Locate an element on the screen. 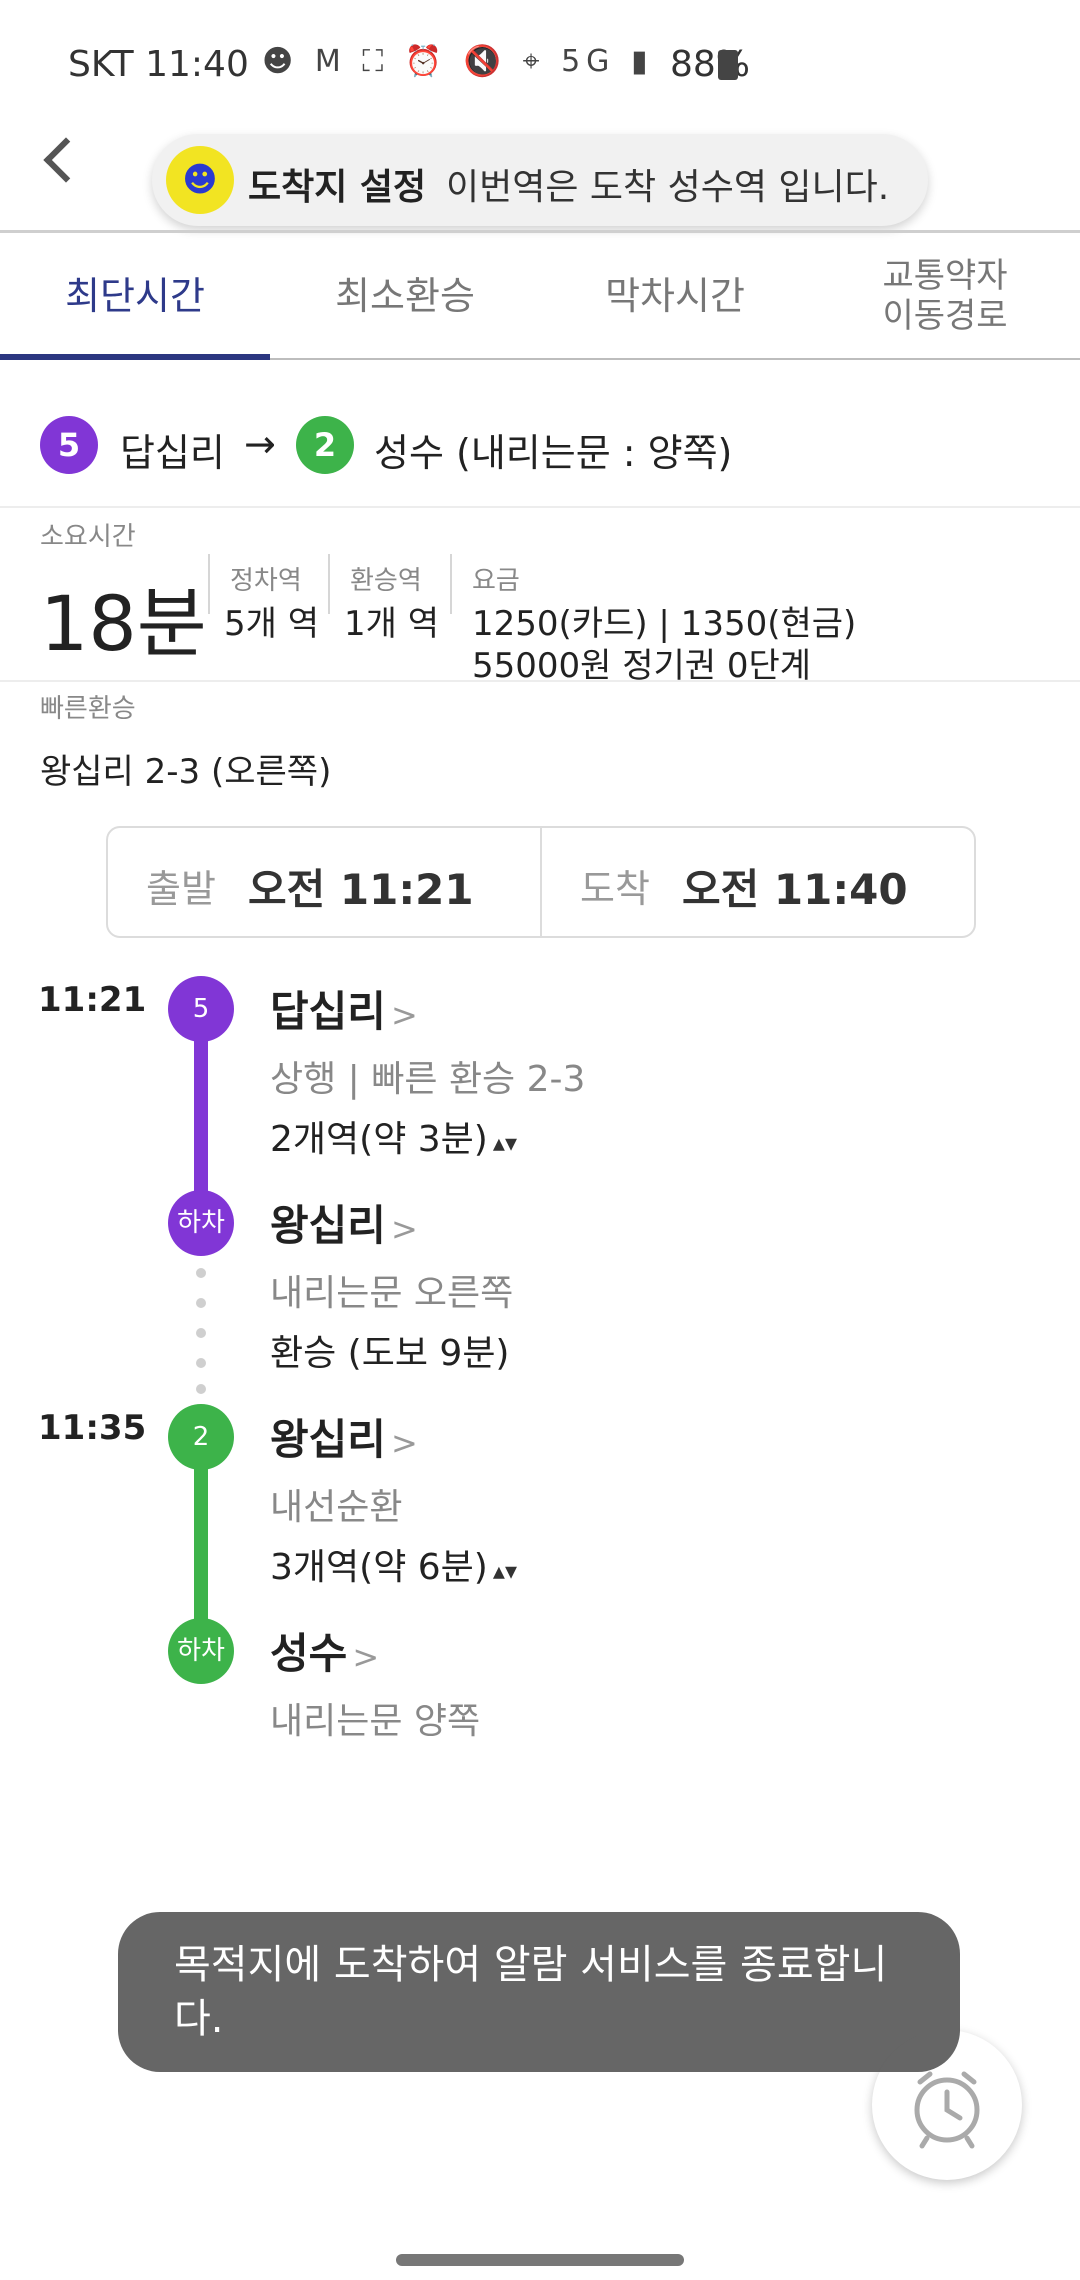 This screenshot has height=2280, width=1080. stops-value: 5개 역 is located at coordinates (271, 624).